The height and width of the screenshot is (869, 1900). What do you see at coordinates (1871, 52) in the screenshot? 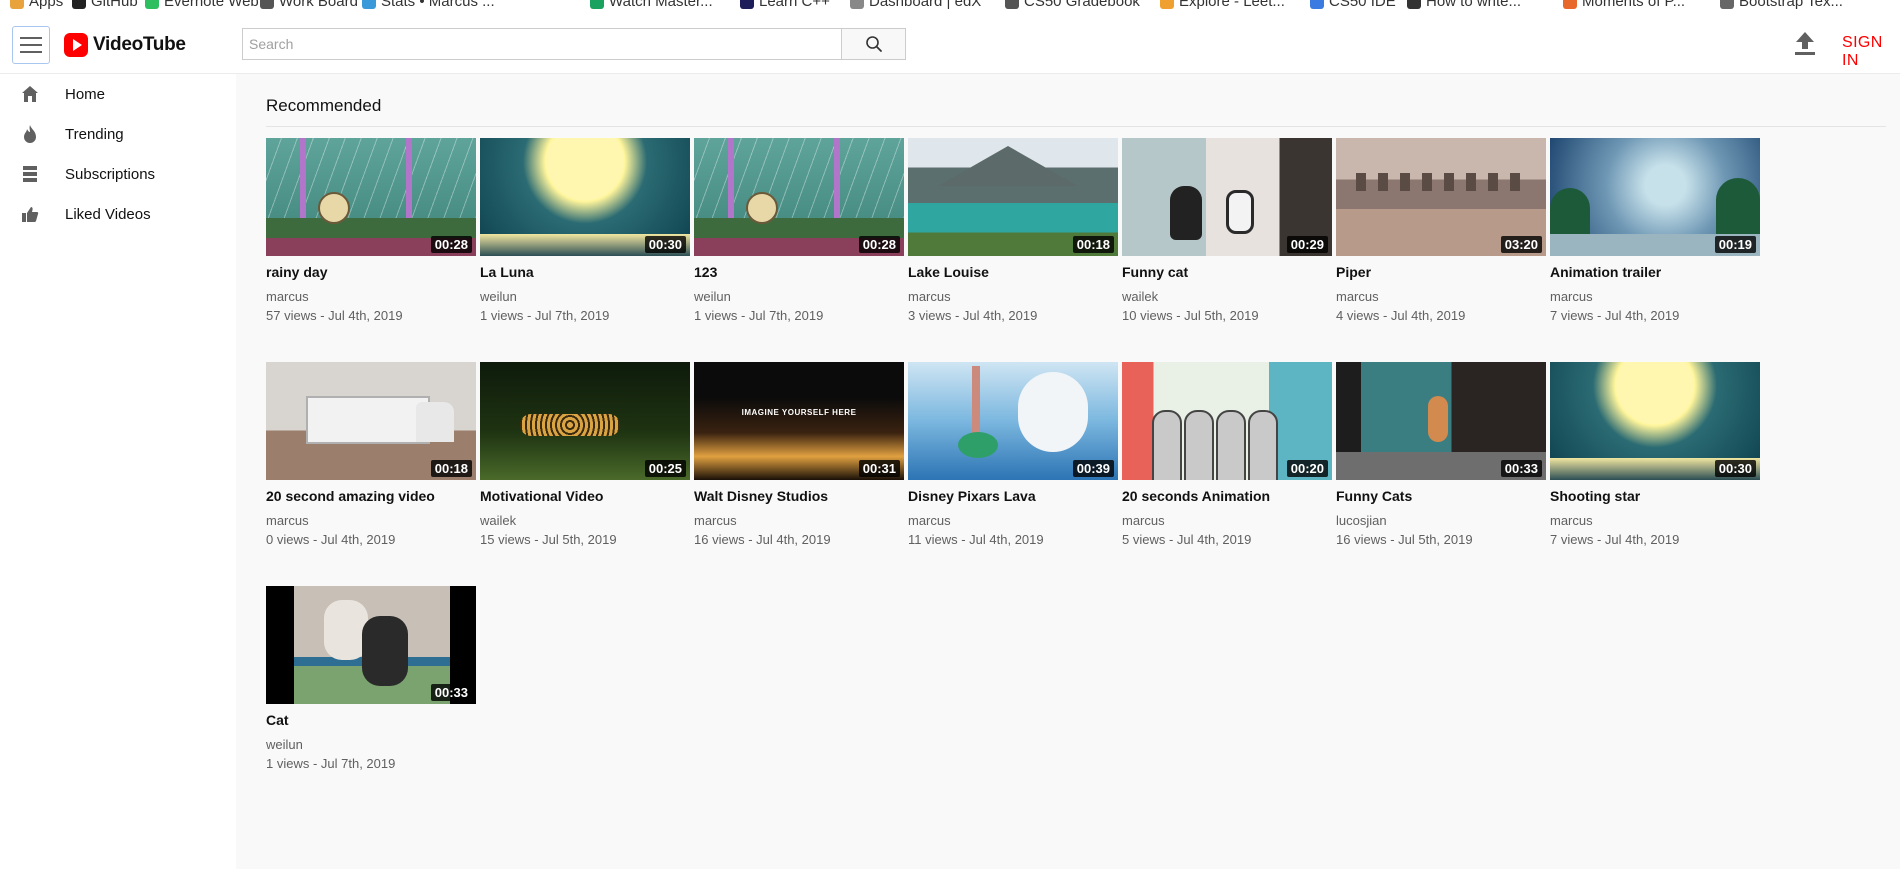
I see `sign-in-button: SIGN IN` at bounding box center [1871, 52].